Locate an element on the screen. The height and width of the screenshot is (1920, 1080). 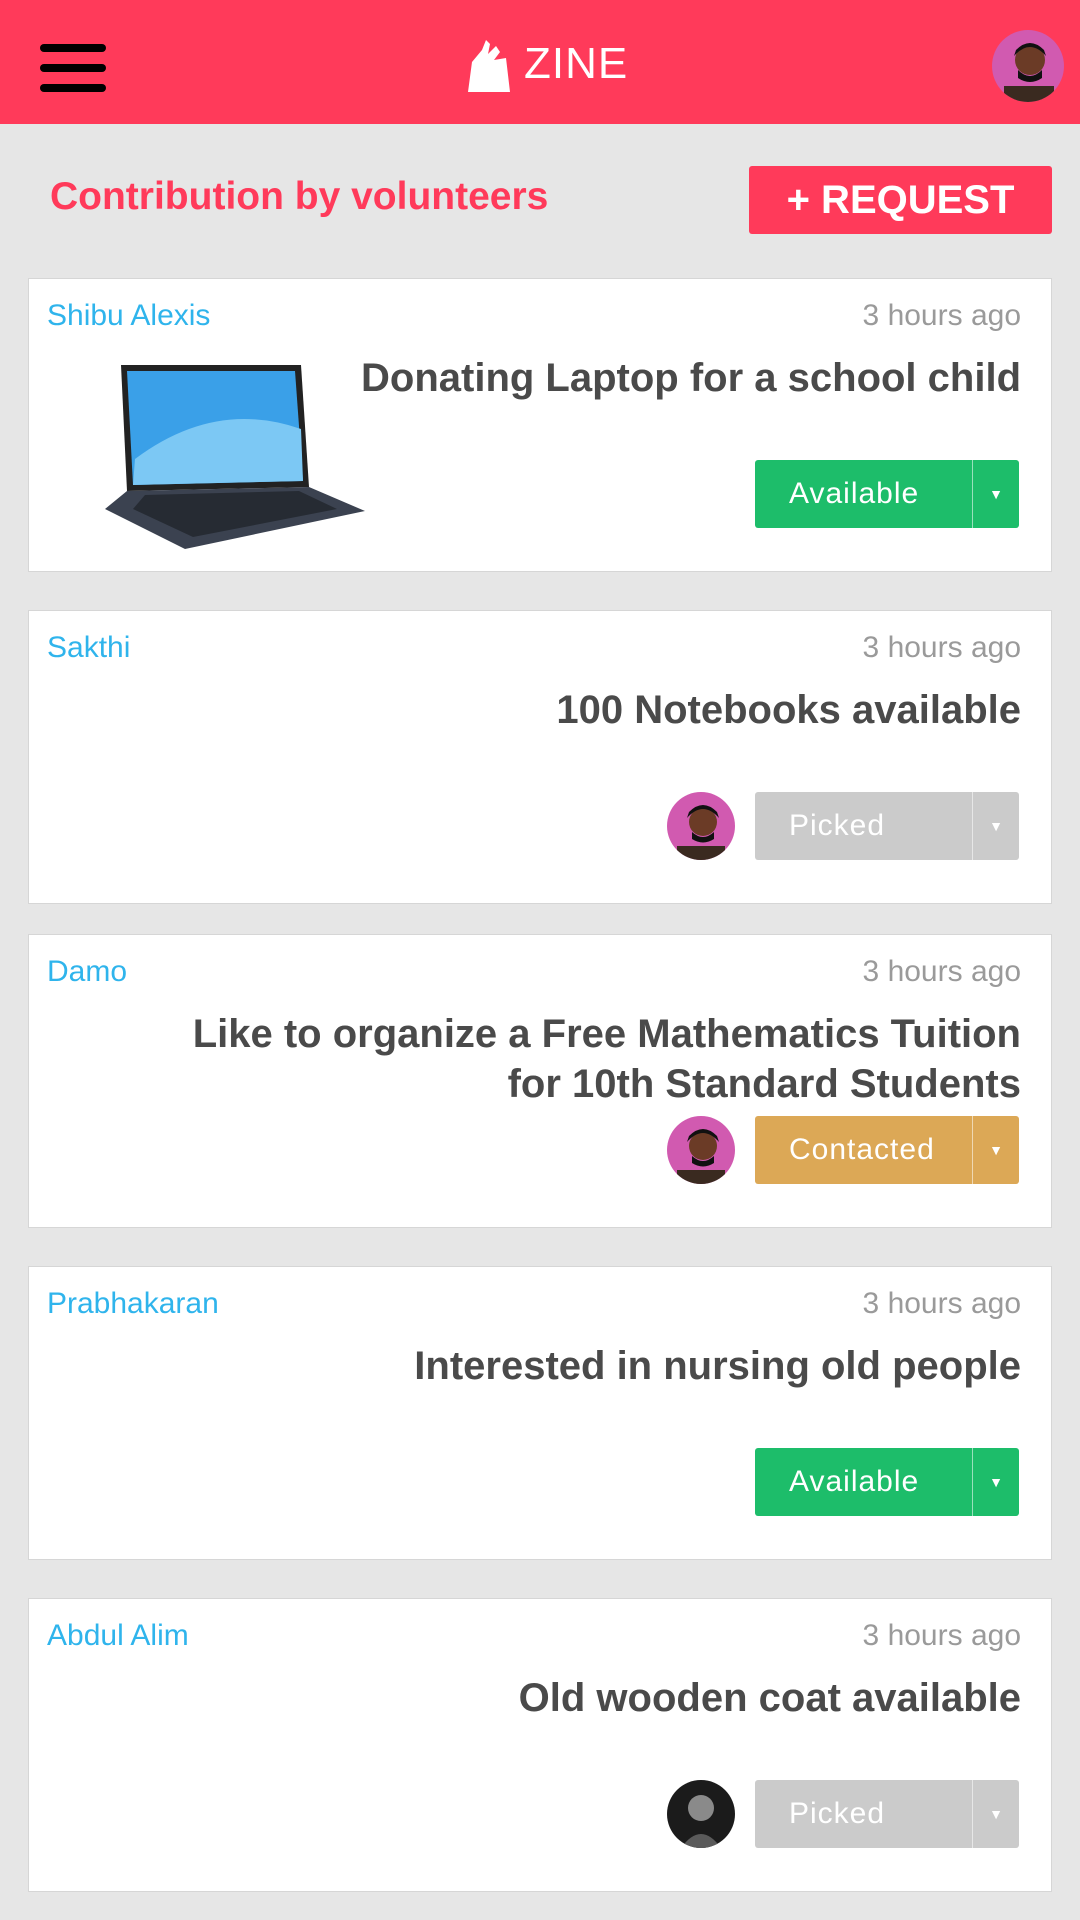
author-link: Sakthi is located at coordinates (88, 648).